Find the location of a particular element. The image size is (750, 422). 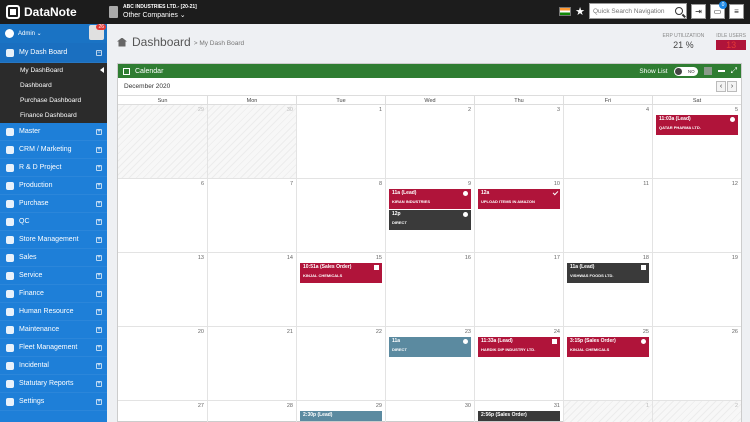

calendar-day-cell: 25 3:15p (Sales Order) KINJAL CHEMICALS is located at coordinates (607, 364).